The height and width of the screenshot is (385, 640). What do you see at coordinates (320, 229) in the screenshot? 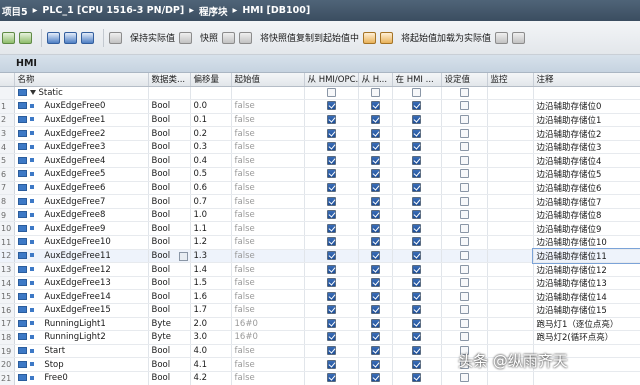
I see `table-row: 10 AuxEdgeFree9 Bool 1.1 false 边沿辅助存储位9` at bounding box center [320, 229].